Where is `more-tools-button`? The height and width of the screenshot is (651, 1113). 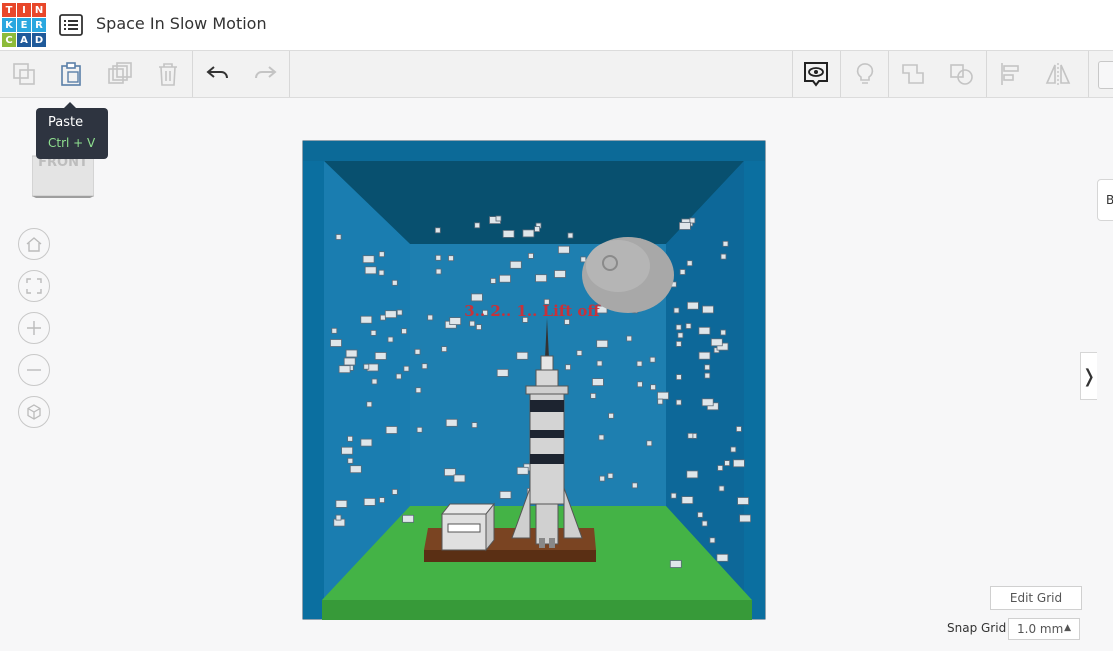
more-tools-button is located at coordinates (1105, 75).